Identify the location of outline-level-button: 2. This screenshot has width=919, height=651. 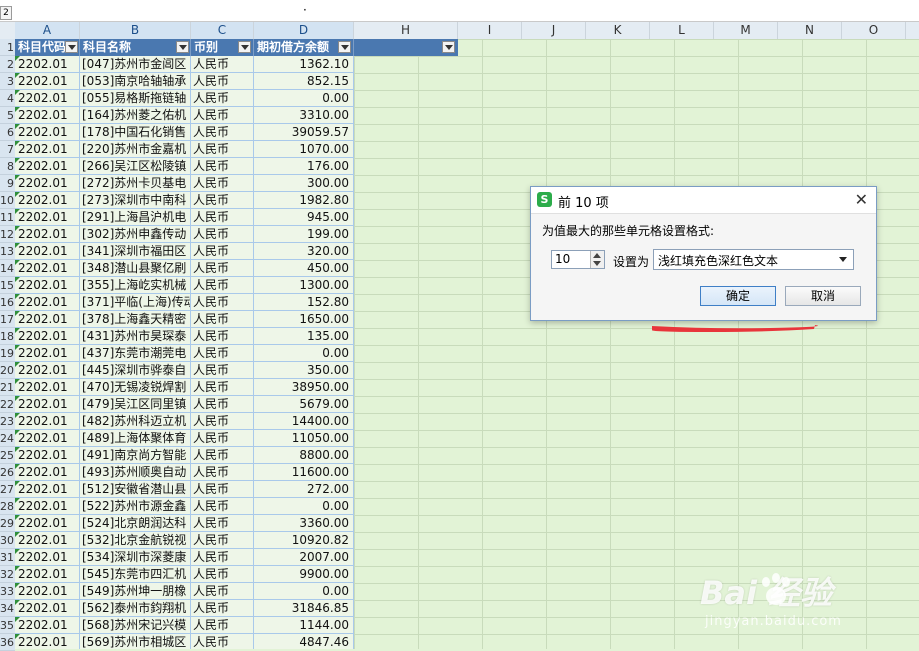
(6, 13).